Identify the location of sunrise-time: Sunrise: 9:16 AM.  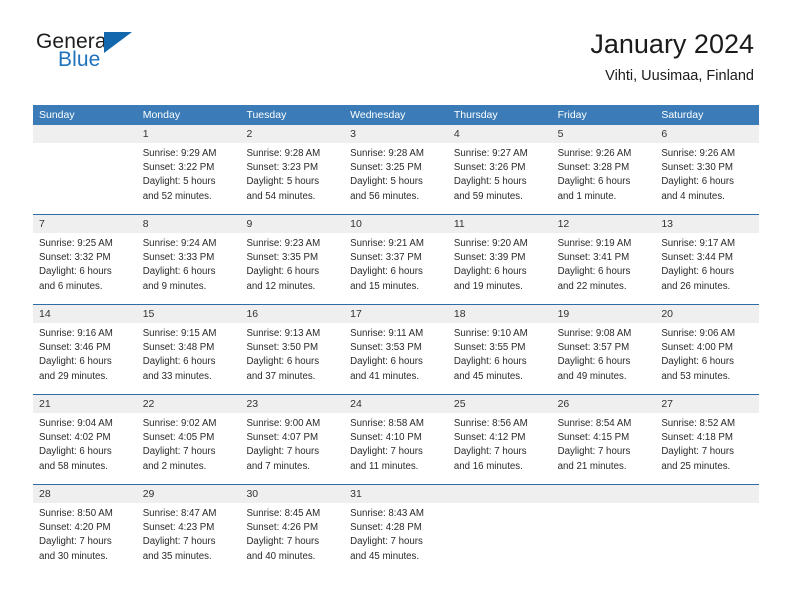
(76, 333).